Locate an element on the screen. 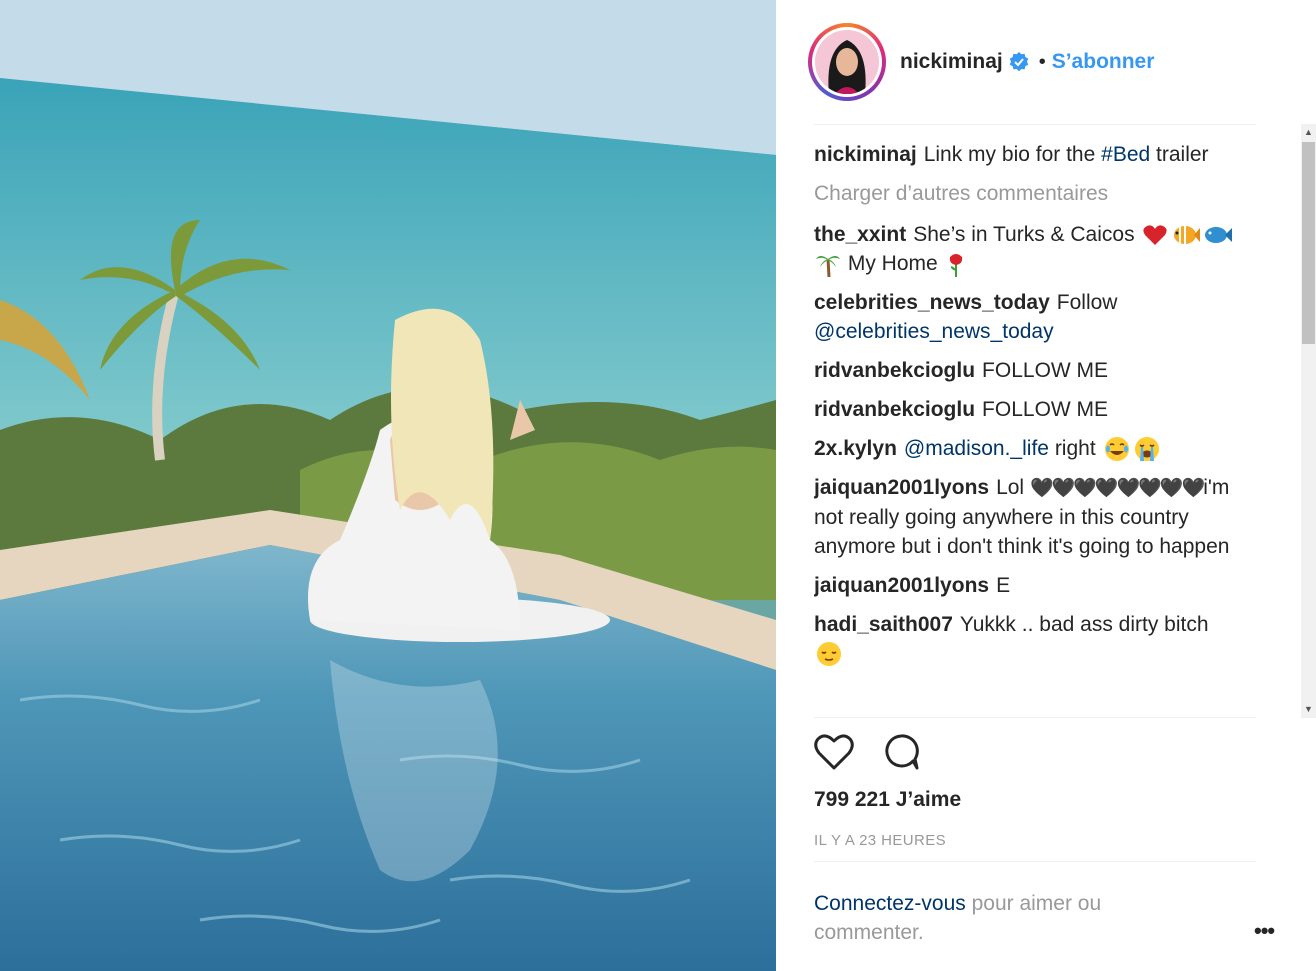 This screenshot has width=1316, height=971. scroll-up-arrow-icon: ▲ is located at coordinates (1308, 132).